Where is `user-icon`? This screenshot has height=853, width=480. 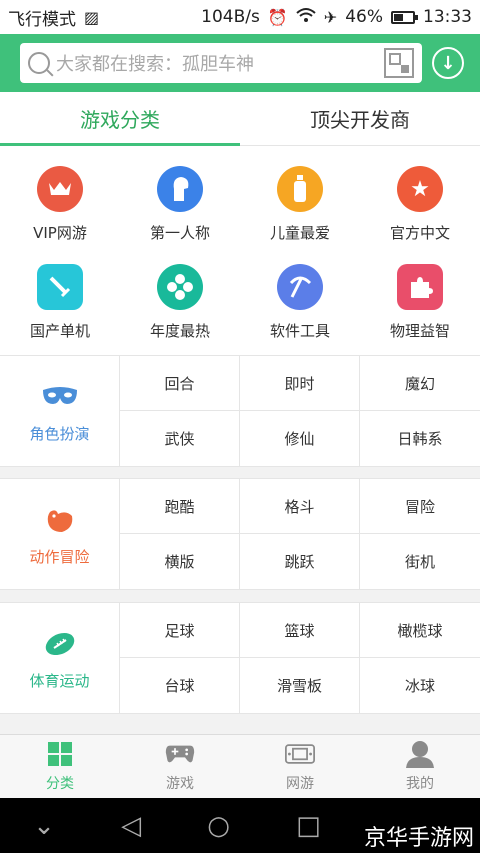 user-icon is located at coordinates (420, 754).